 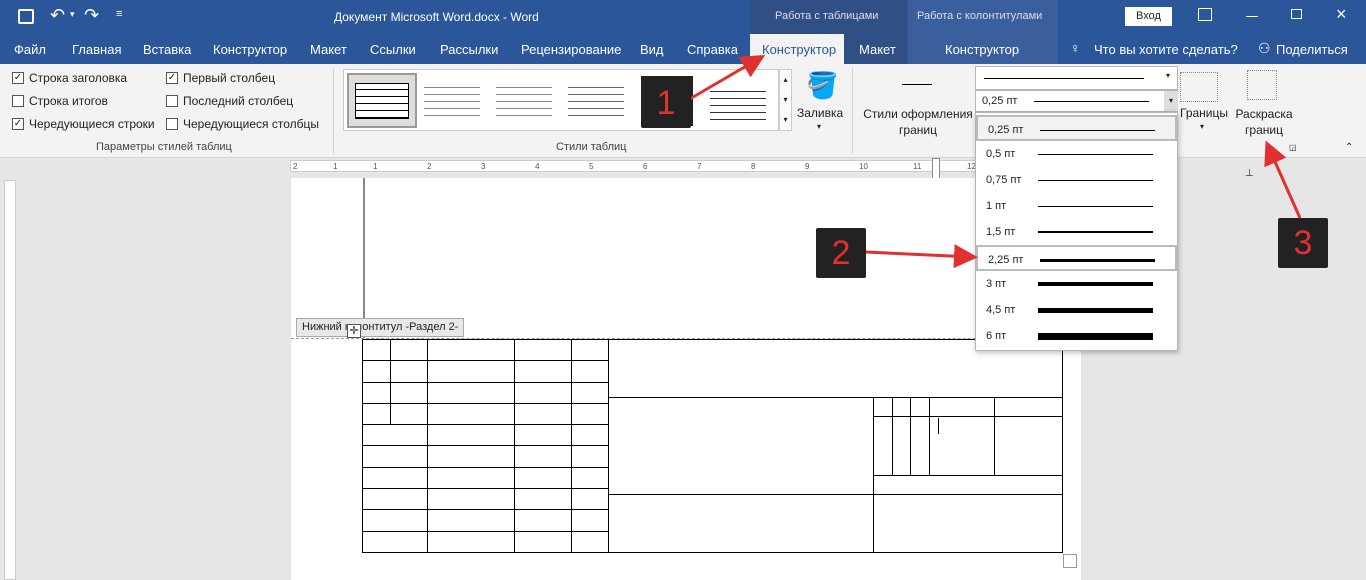 I want to click on annotation-badge-3: 3, so click(x=1303, y=243).